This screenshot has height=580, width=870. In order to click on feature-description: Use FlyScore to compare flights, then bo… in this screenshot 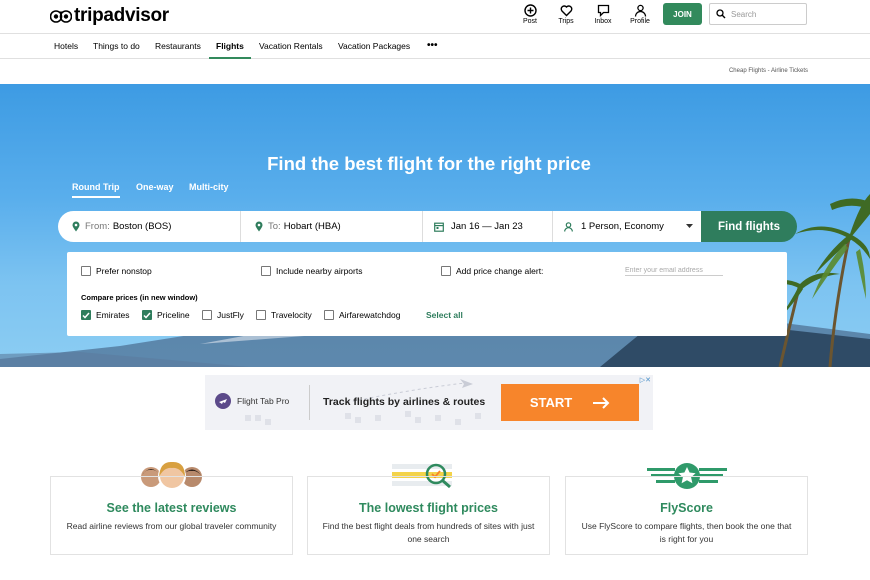, I will do `click(686, 532)`.